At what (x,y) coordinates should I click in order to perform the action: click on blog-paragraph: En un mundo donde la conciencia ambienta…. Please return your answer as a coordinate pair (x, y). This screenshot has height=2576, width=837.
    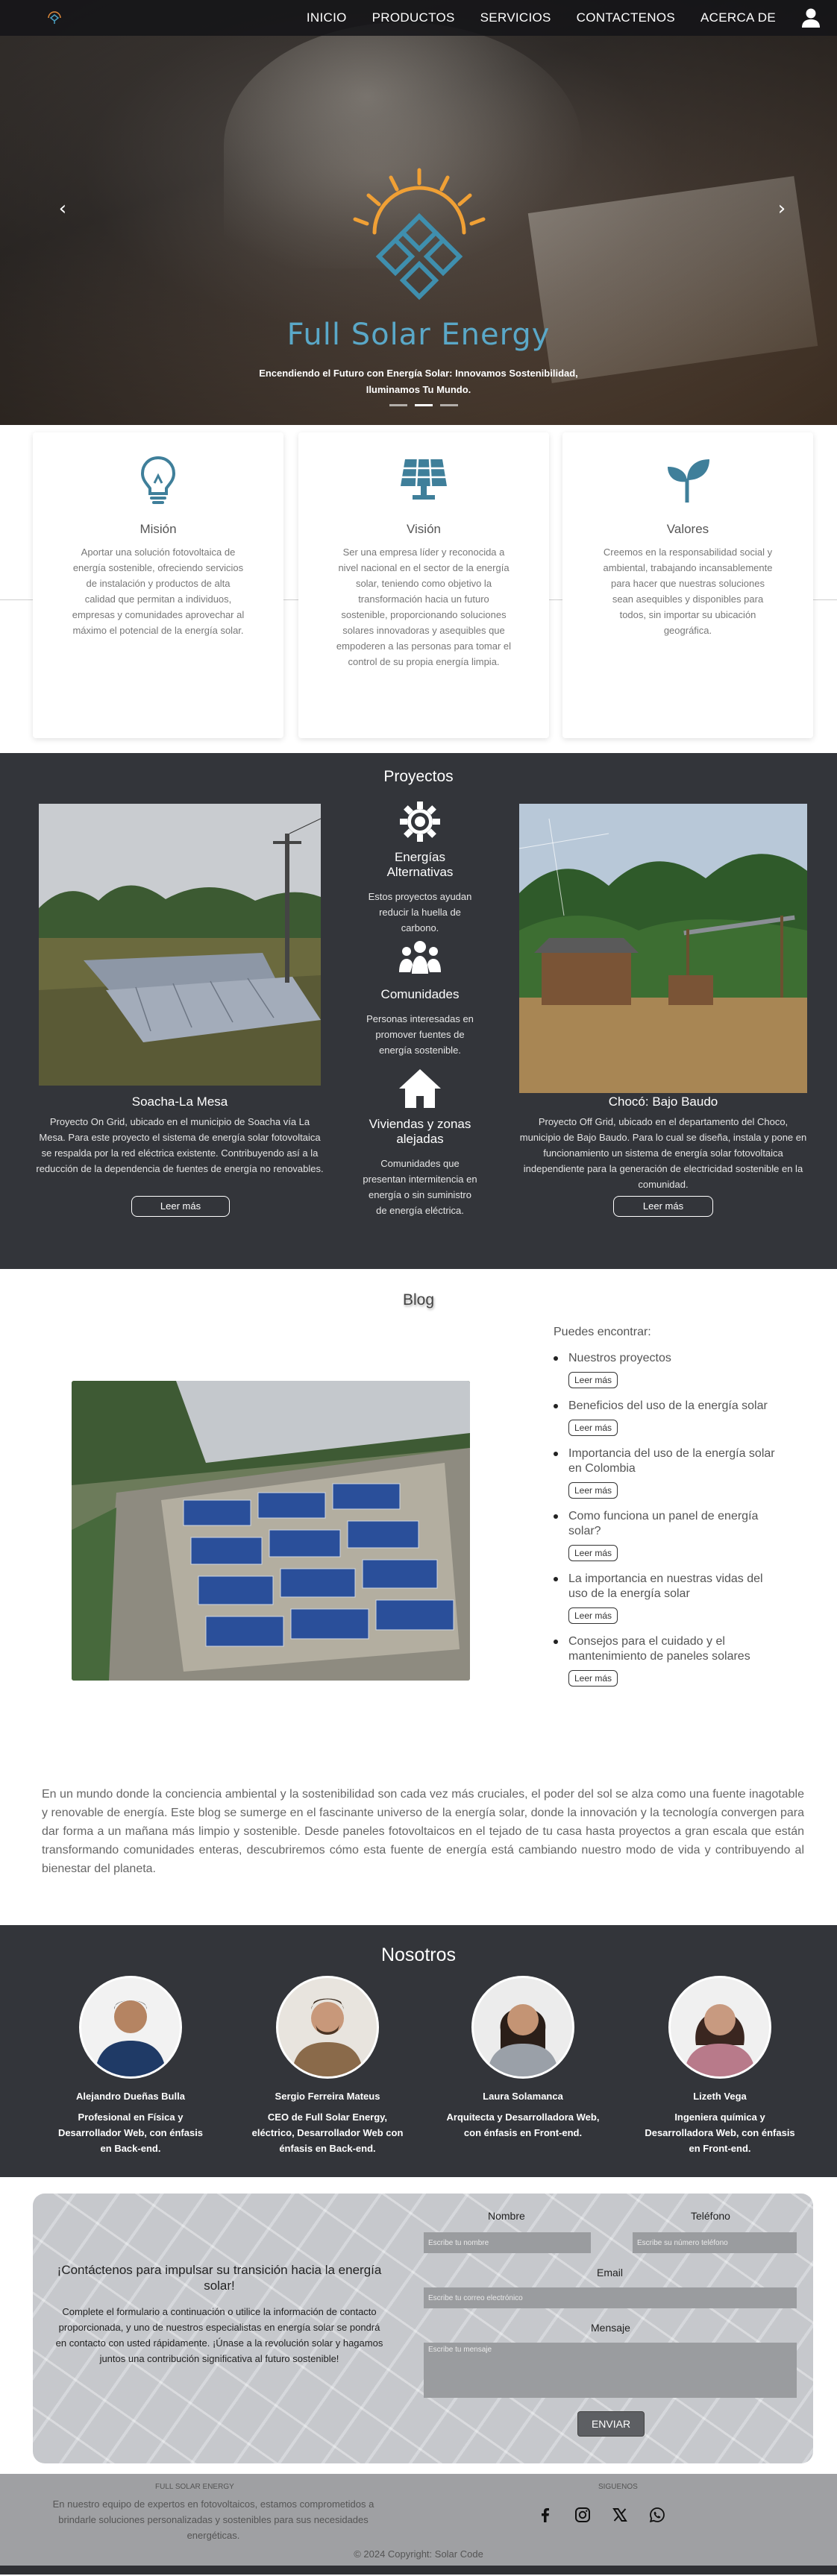
    Looking at the image, I should click on (423, 1831).